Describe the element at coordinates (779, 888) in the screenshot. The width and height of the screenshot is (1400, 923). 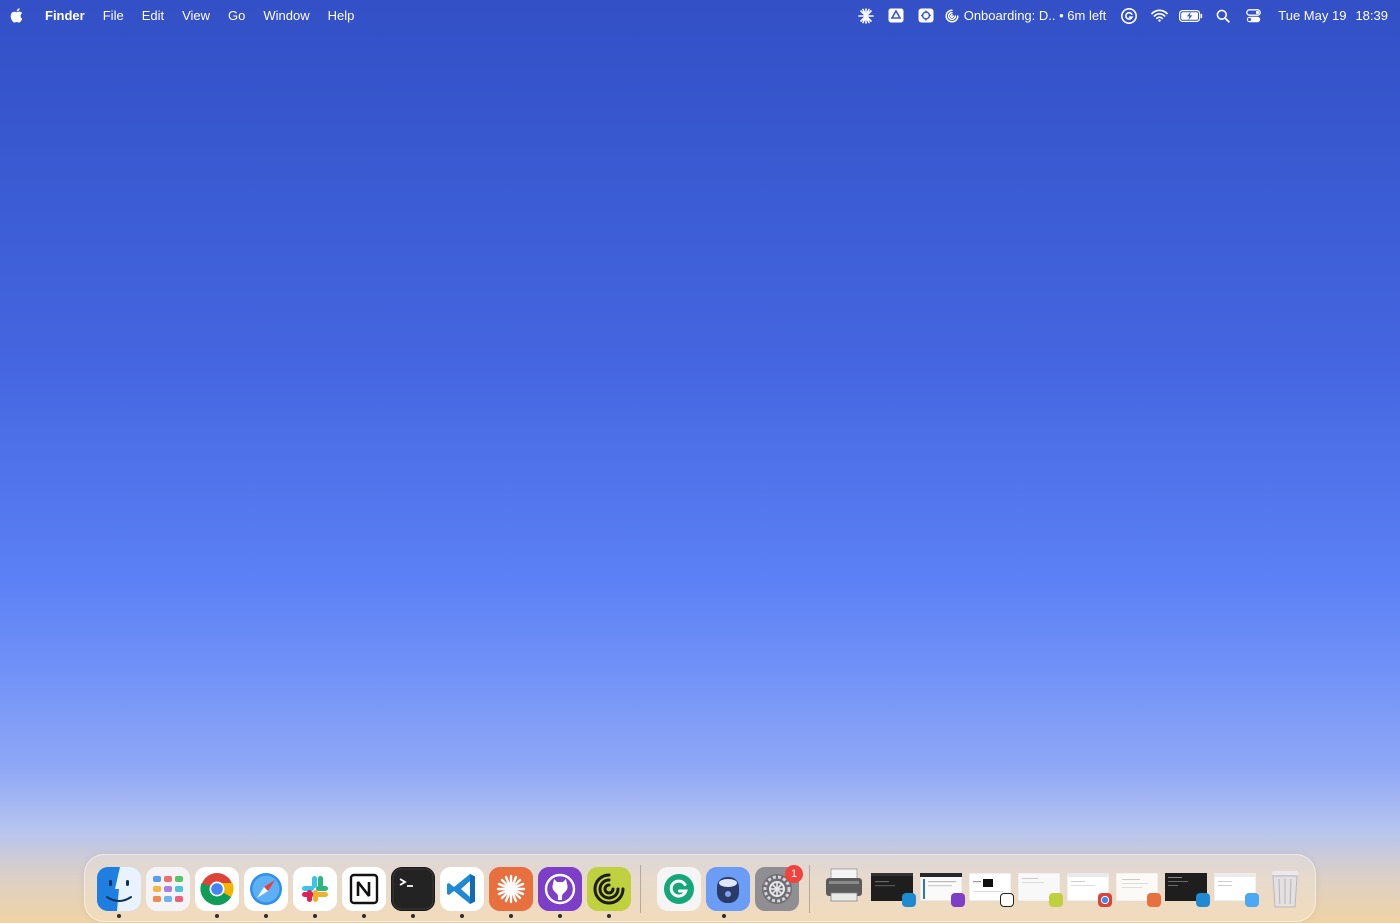
I see `dock-app-settings: 1` at that location.